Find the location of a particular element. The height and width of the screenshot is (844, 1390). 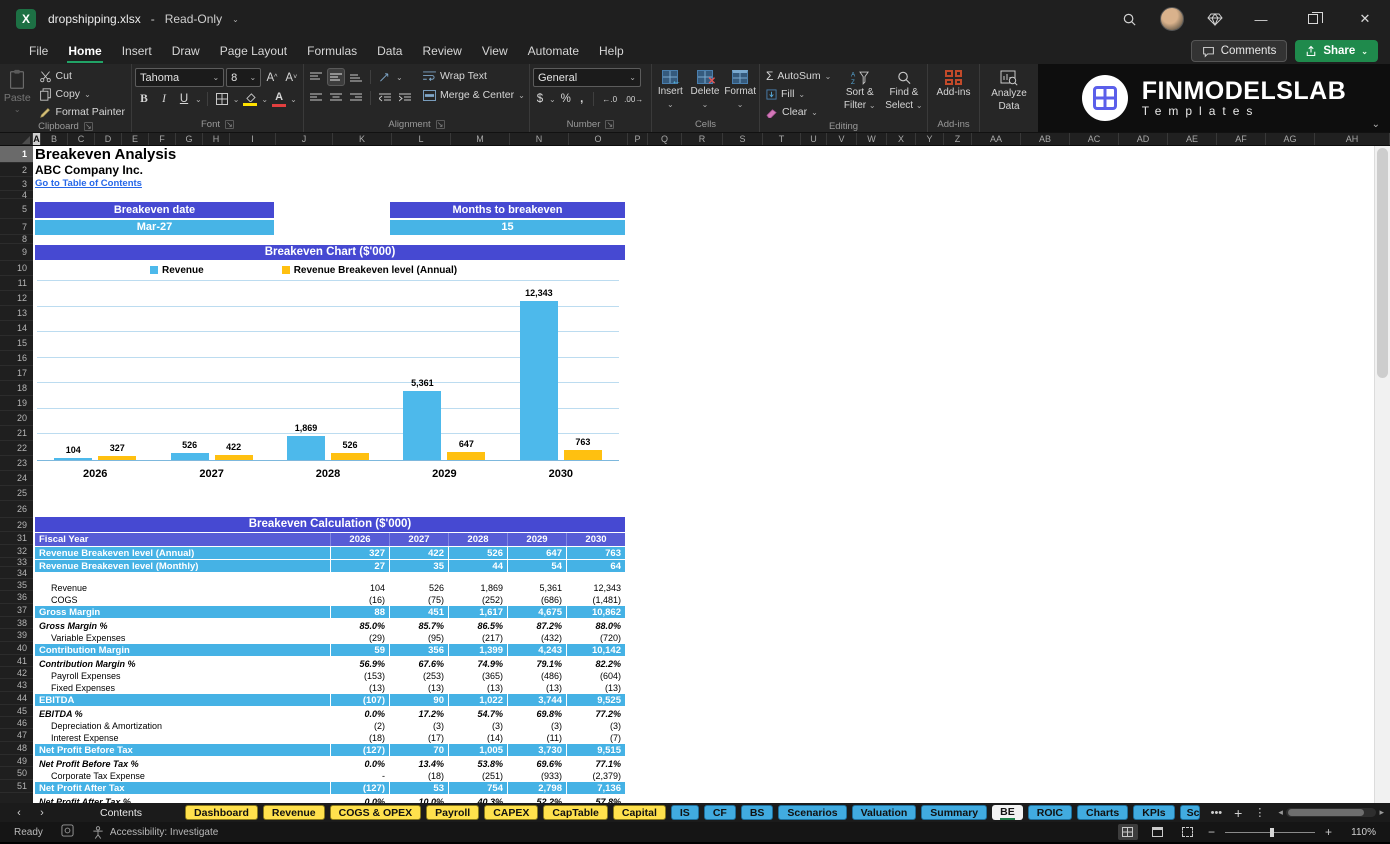

row-header-15: 15 is located at coordinates (16, 343).